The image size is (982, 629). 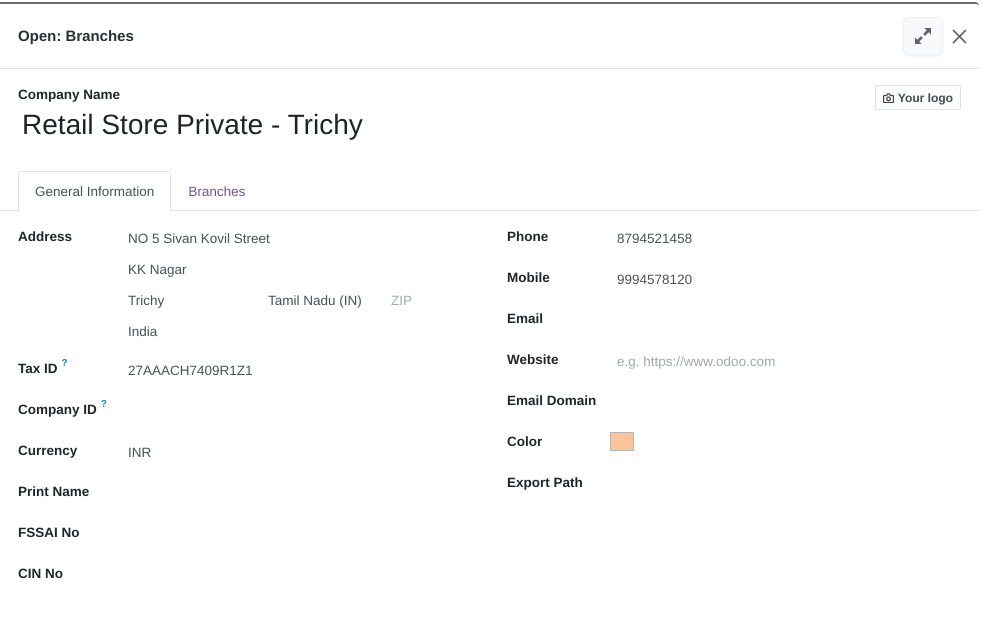 I want to click on field-label: Mobile, so click(x=528, y=278).